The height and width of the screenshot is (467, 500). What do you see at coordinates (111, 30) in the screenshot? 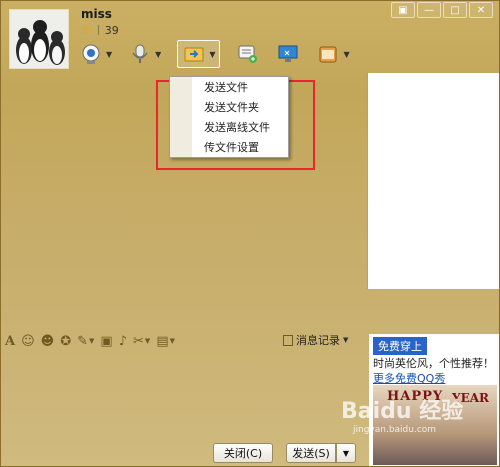
I see `level-number: 39` at bounding box center [111, 30].